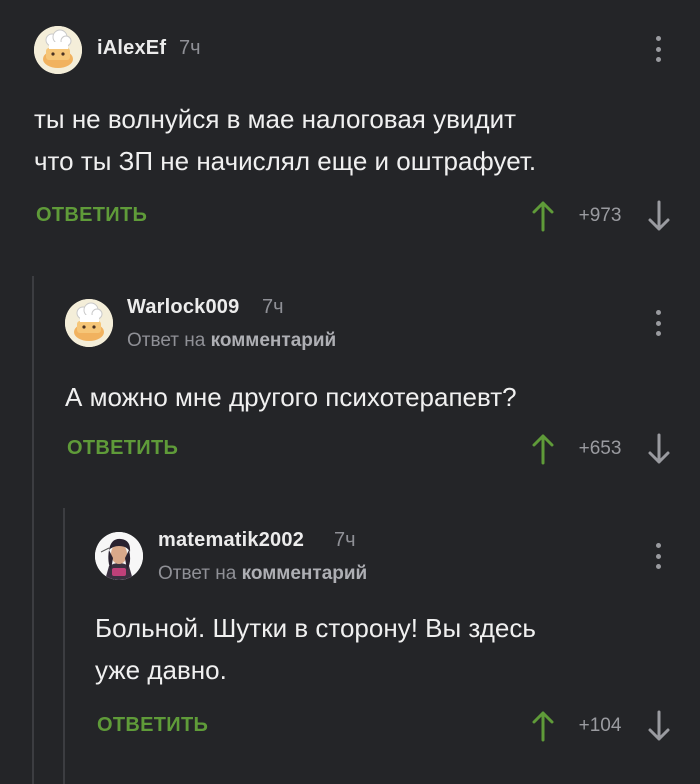  What do you see at coordinates (600, 725) in the screenshot?
I see `rating-value: +104` at bounding box center [600, 725].